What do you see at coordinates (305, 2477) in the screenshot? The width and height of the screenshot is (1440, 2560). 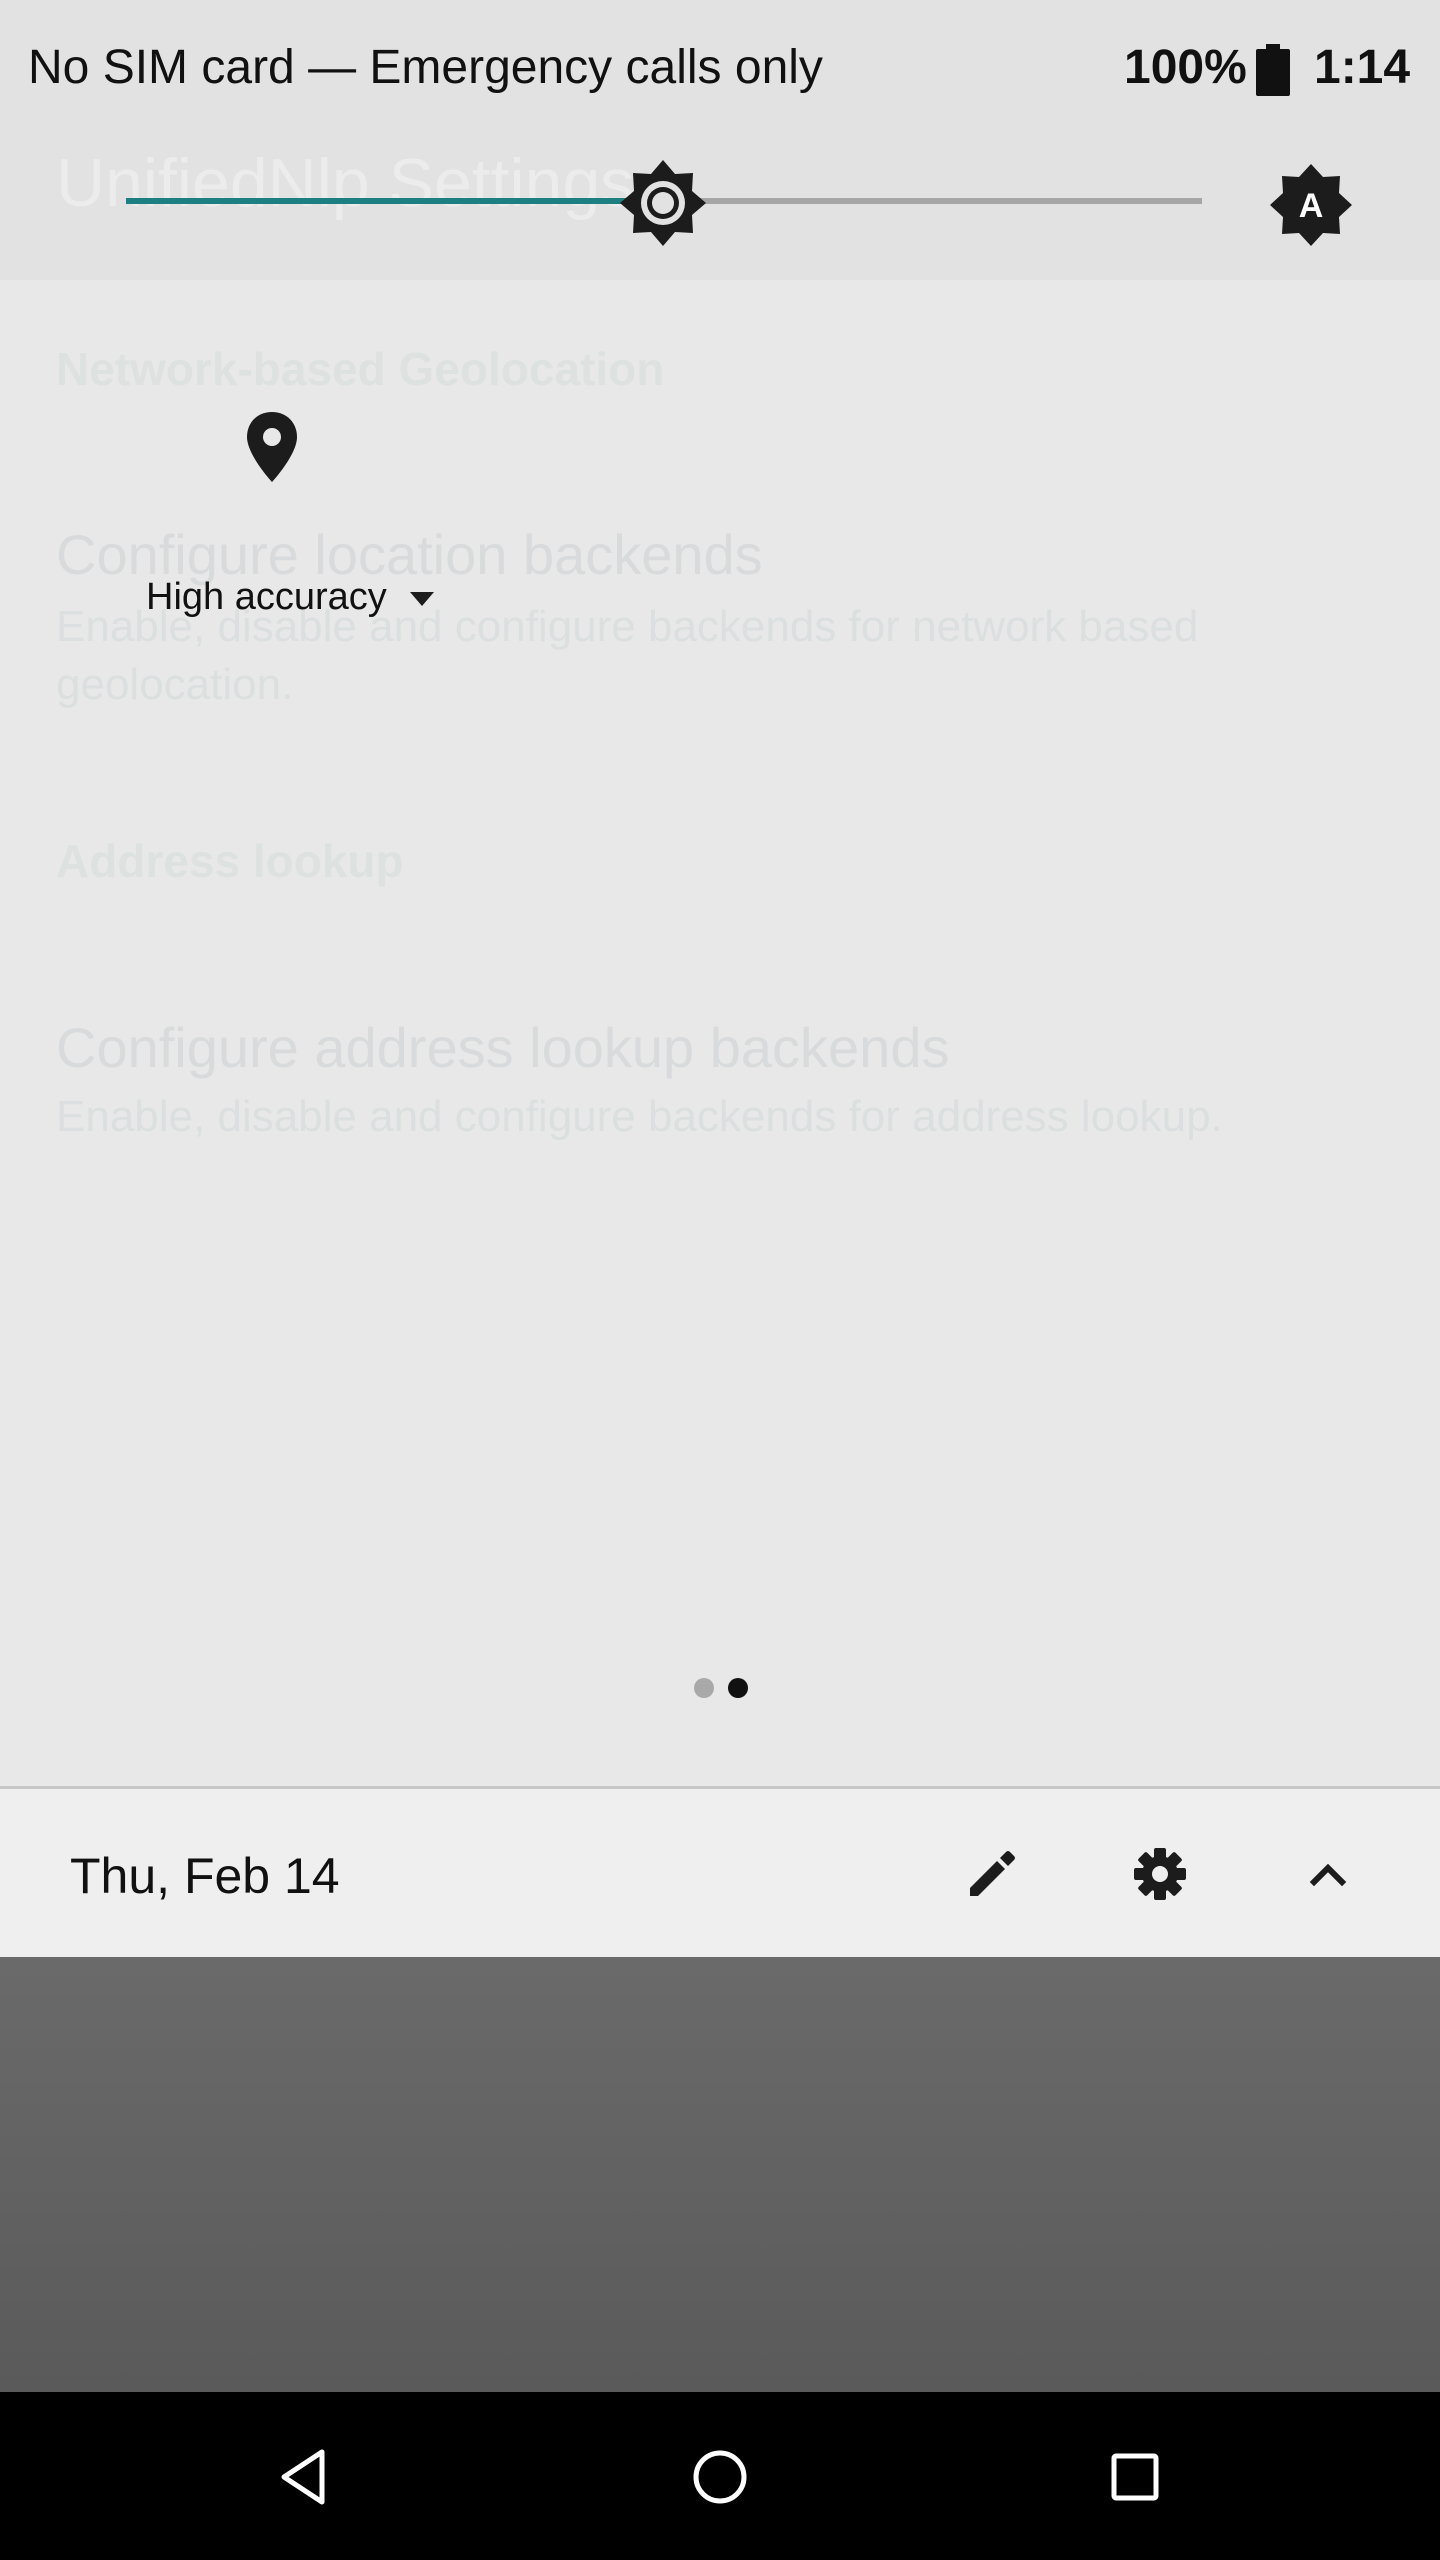 I see `back-triangle-icon` at bounding box center [305, 2477].